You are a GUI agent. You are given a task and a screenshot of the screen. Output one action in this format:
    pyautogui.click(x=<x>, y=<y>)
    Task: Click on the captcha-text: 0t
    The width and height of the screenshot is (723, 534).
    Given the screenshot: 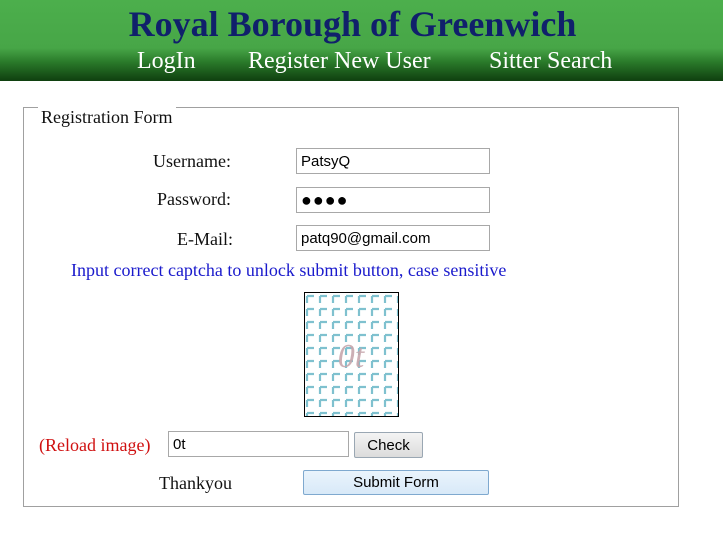 What is the action you would take?
    pyautogui.click(x=352, y=356)
    